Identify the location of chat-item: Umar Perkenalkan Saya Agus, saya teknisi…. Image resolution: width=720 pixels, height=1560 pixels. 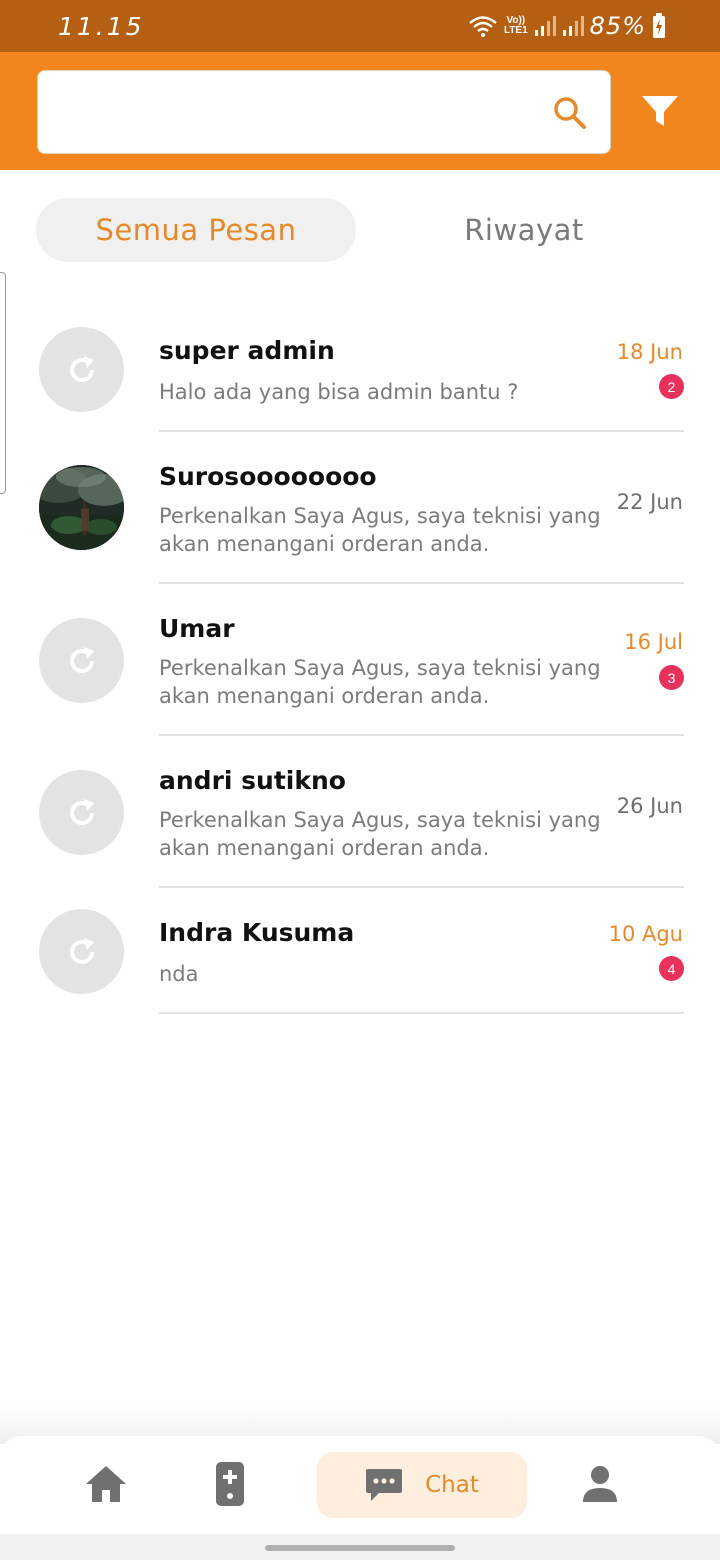
(360, 660).